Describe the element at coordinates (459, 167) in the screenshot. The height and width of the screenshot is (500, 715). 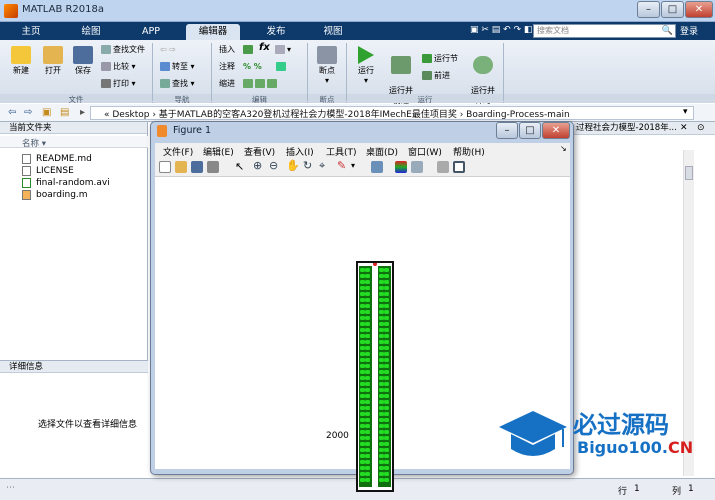
I see `show-tools-icon` at that location.